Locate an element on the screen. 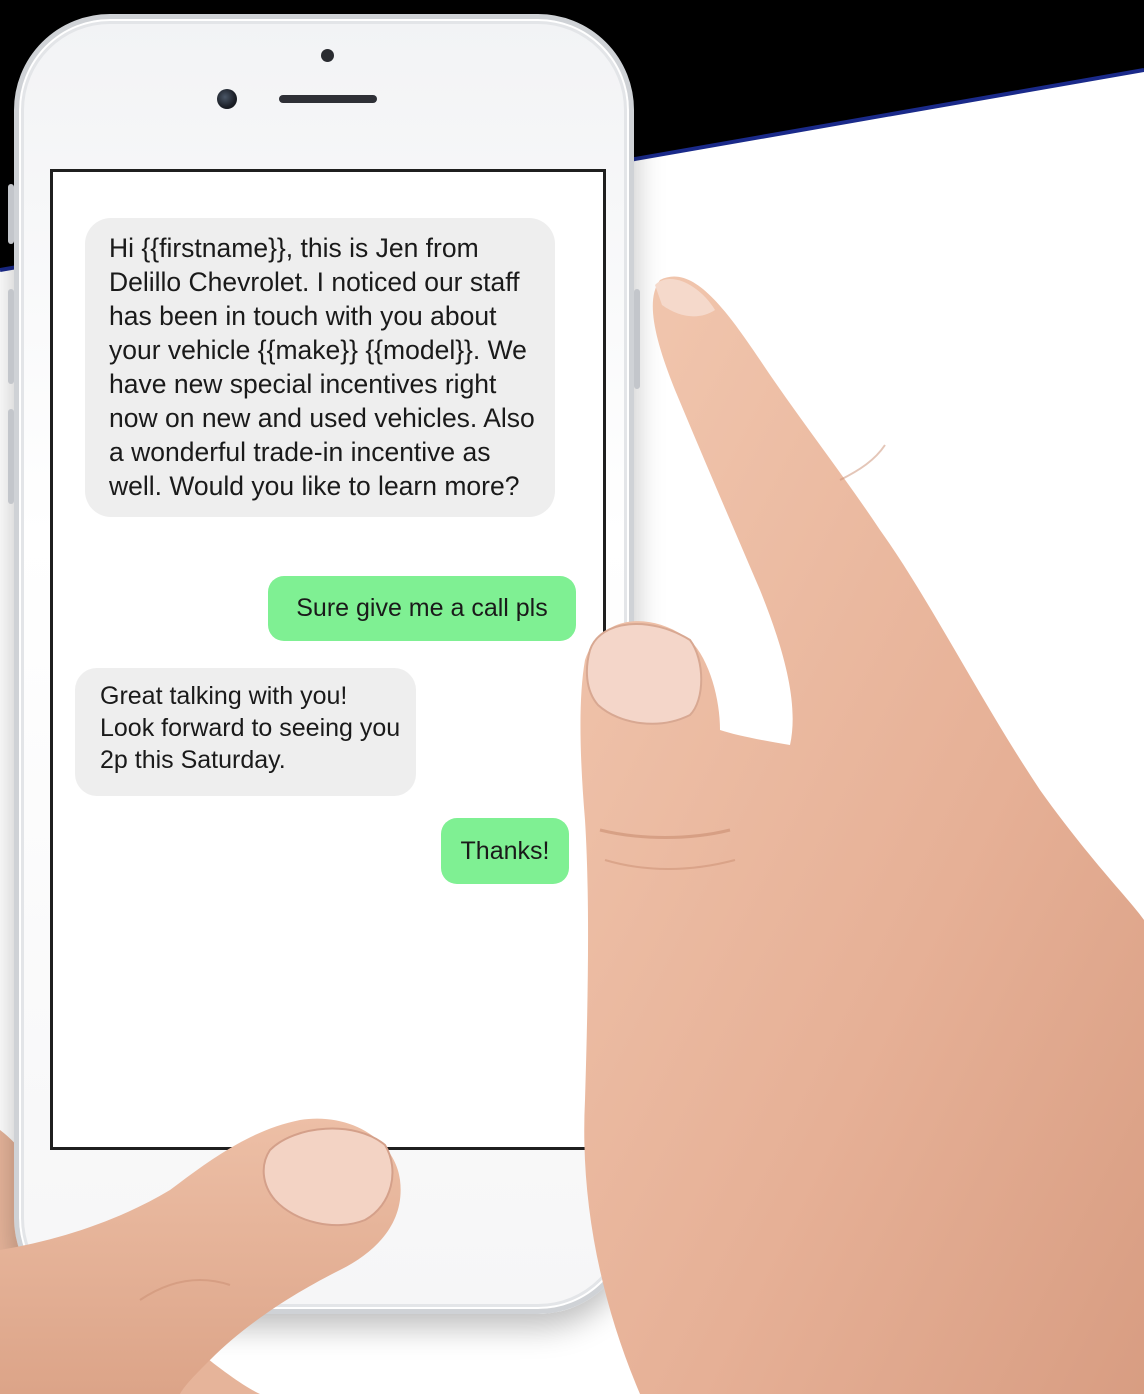 This screenshot has width=1144, height=1394. power-button is located at coordinates (637, 339).